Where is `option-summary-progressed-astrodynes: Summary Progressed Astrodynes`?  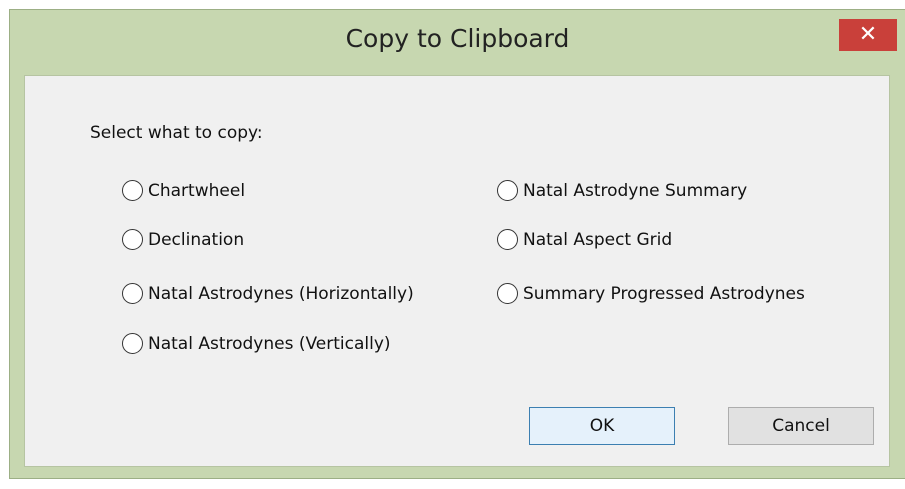
option-summary-progressed-astrodynes: Summary Progressed Astrodynes is located at coordinates (651, 293).